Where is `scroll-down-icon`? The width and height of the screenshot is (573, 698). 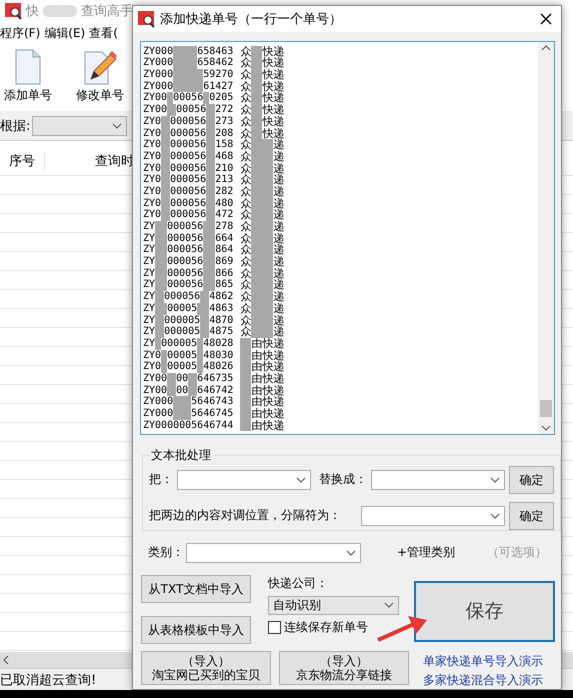
scroll-down-icon is located at coordinates (546, 427).